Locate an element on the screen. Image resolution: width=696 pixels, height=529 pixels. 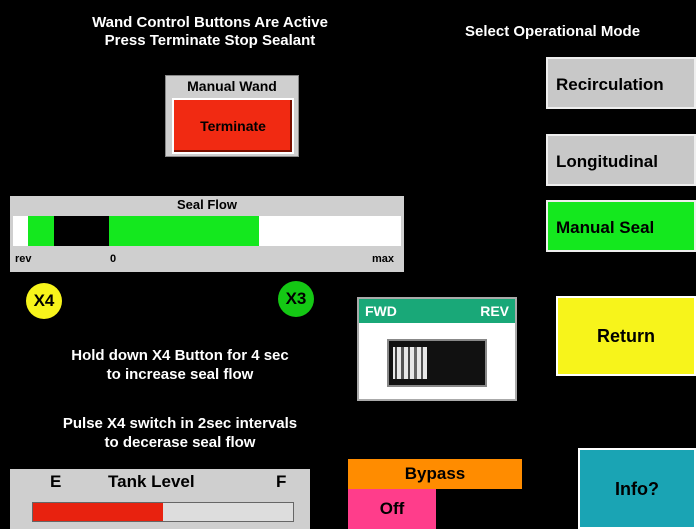
mode-title: Select Operational Mode is located at coordinates (553, 31).